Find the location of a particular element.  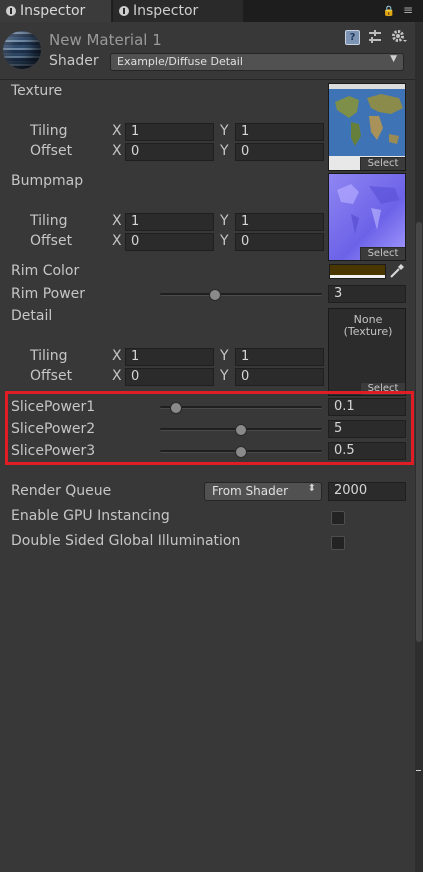

texture-offset-y-axis: Y is located at coordinates (224, 151).